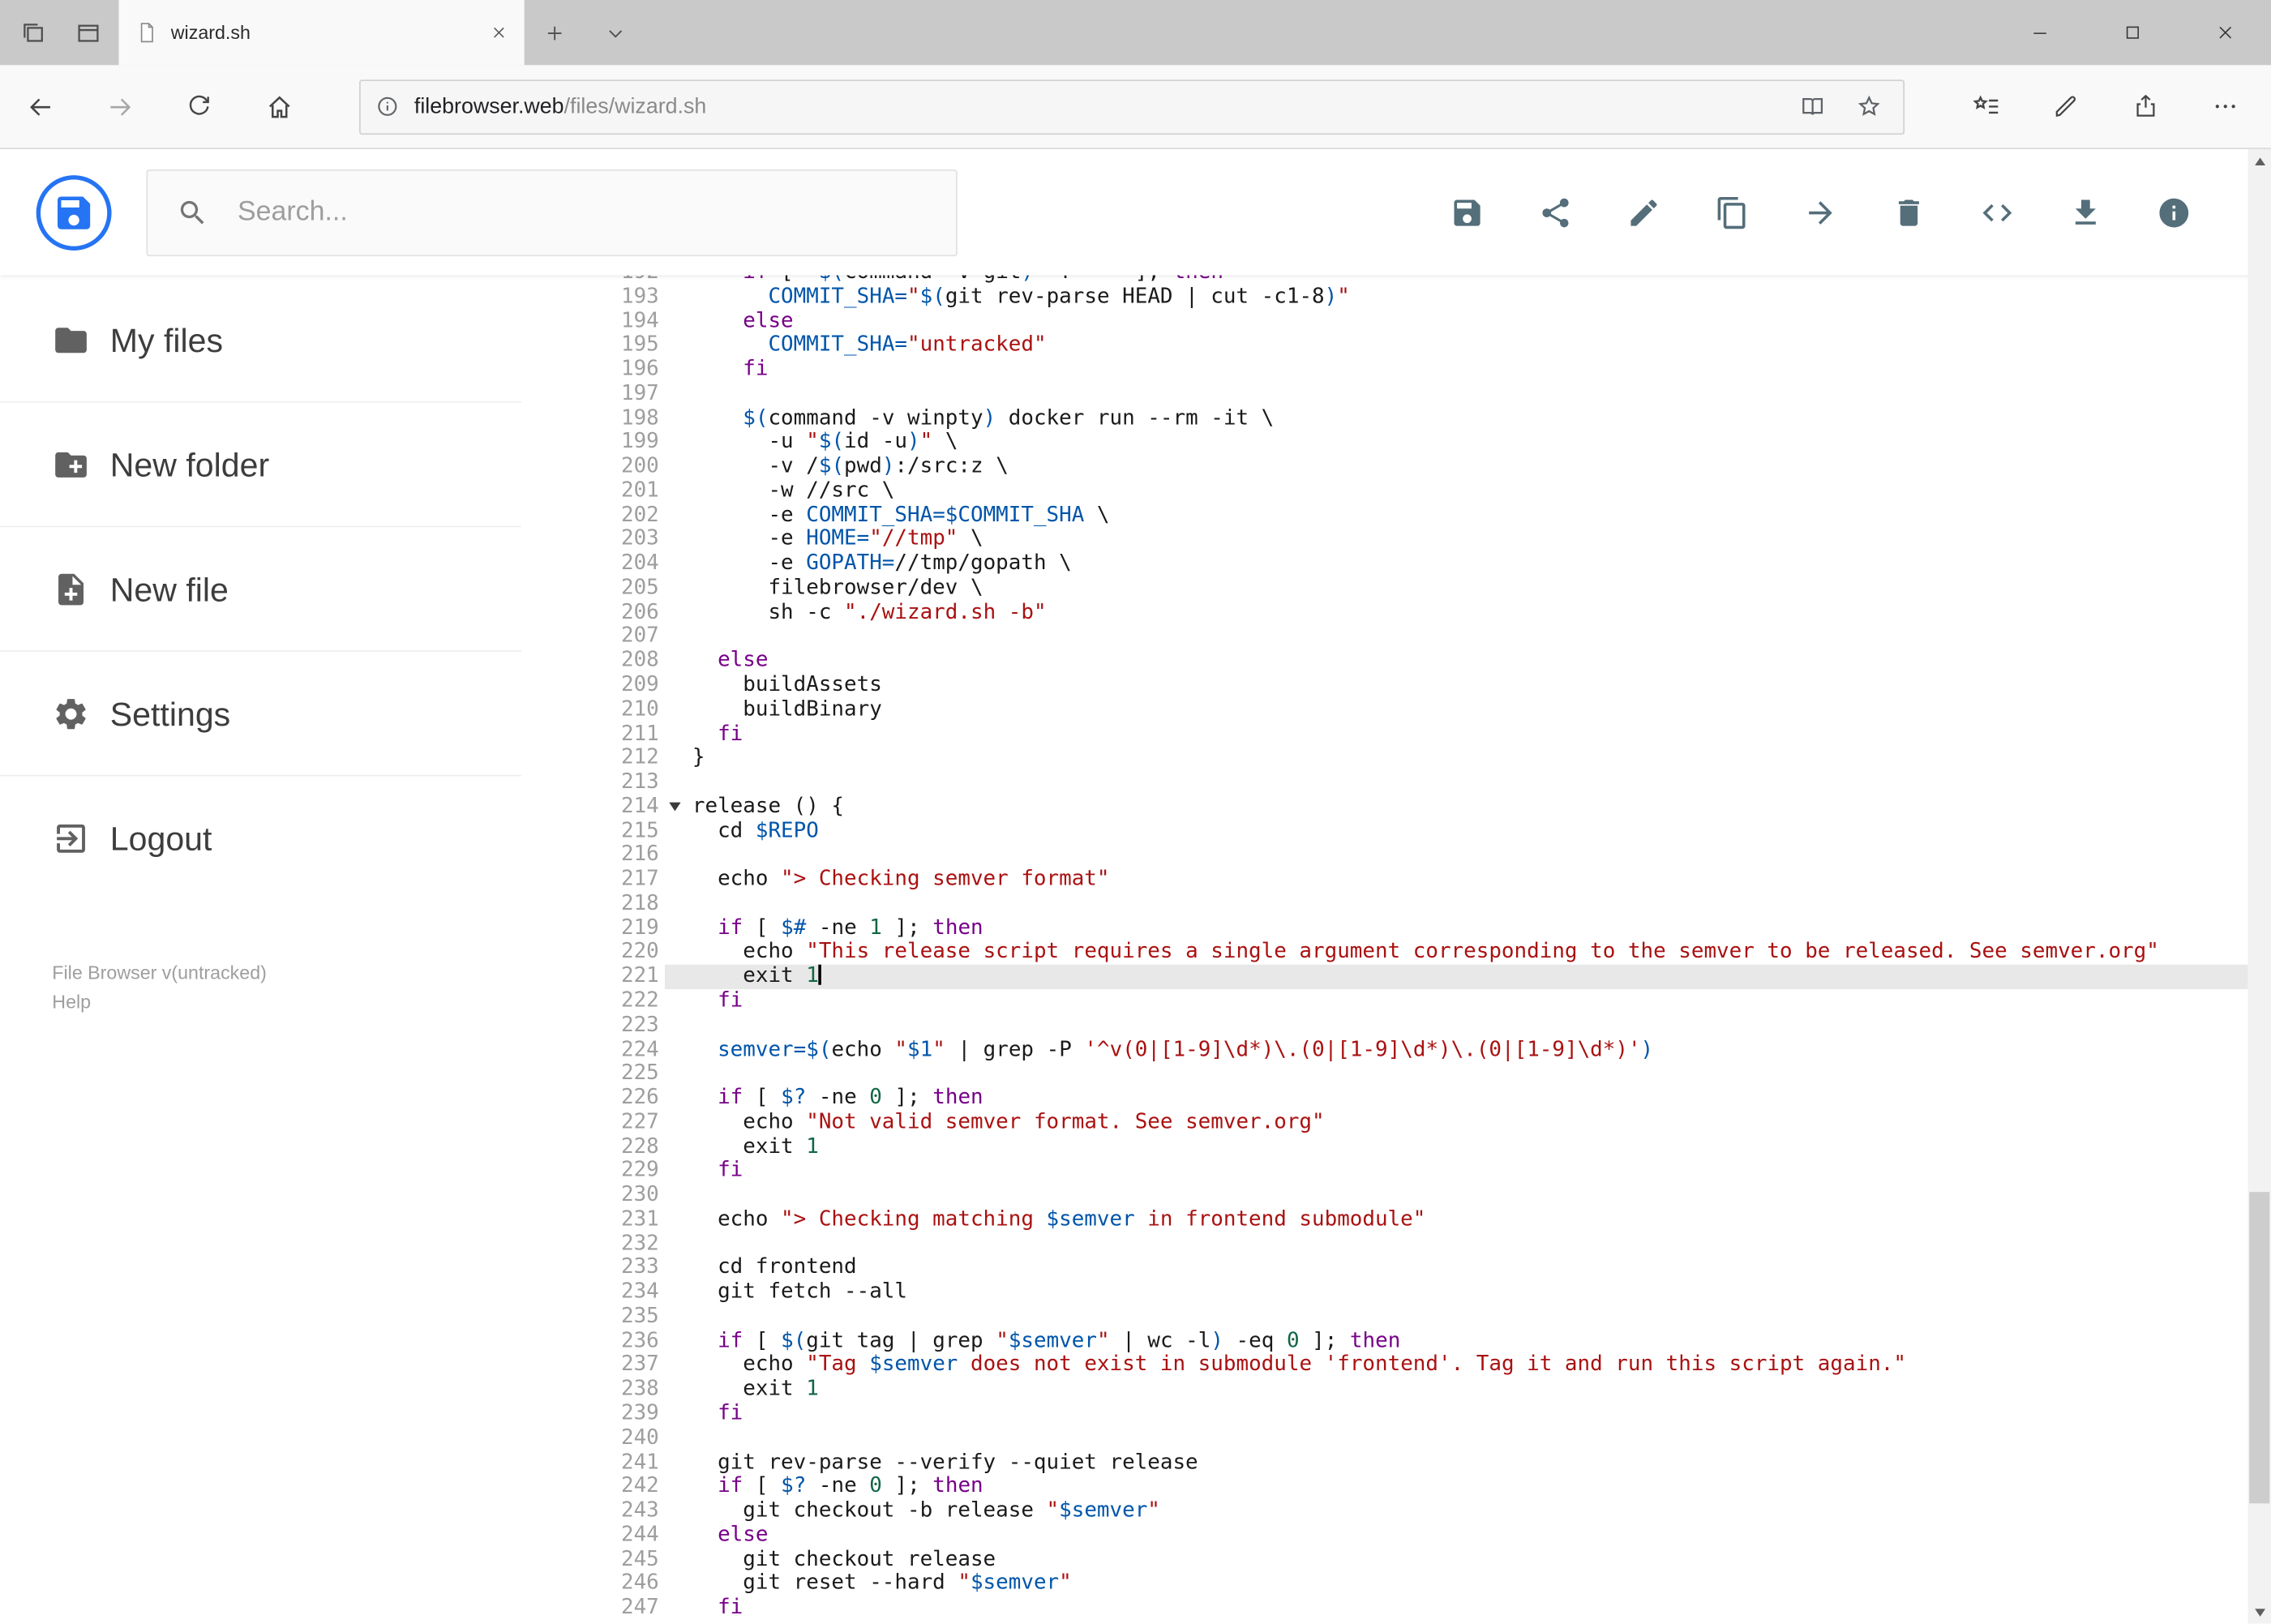  I want to click on share-page-icon, so click(2145, 106).